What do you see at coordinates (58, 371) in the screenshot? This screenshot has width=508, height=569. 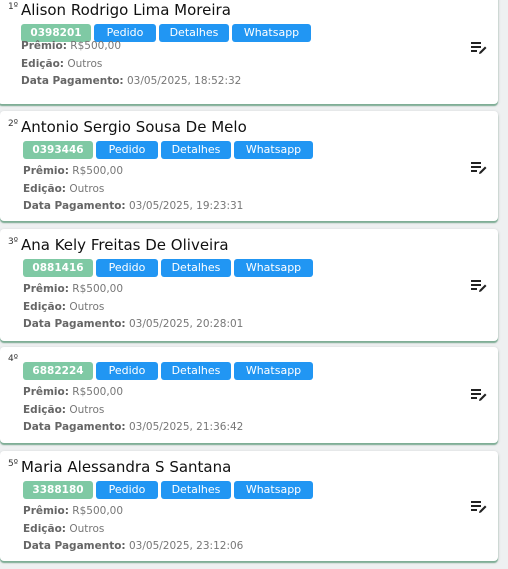 I see `order-code-badge: 6882224` at bounding box center [58, 371].